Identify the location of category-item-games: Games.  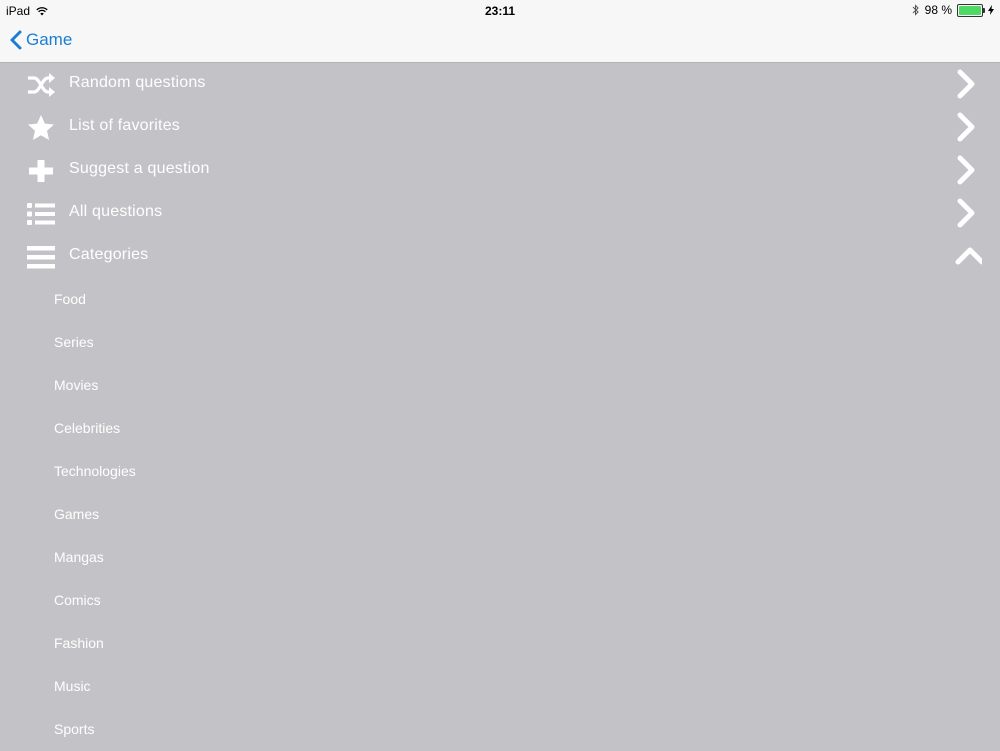
(500, 514).